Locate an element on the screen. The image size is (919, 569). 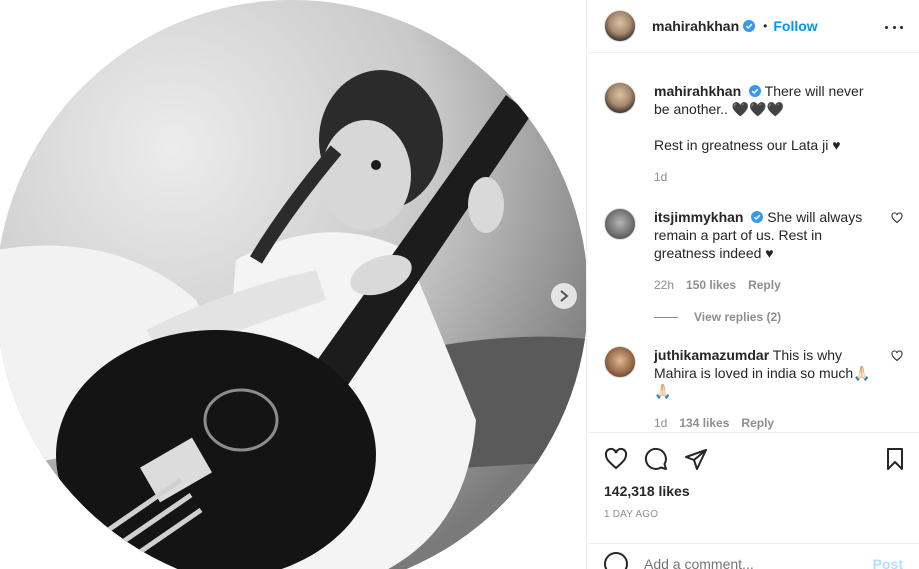
heart-icon is located at coordinates (616, 458).